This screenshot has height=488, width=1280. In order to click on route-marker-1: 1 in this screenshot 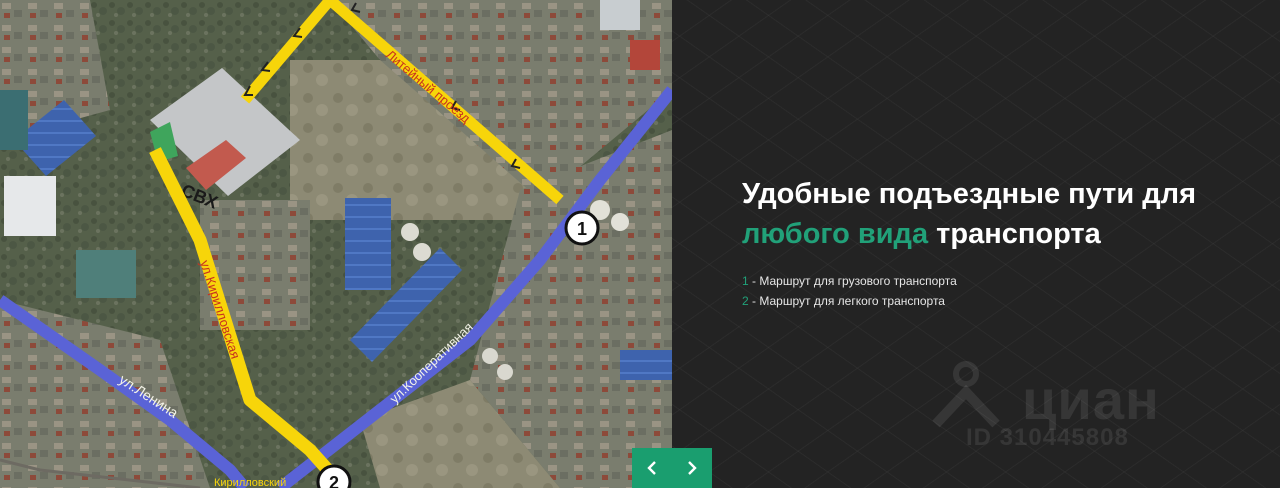, I will do `click(582, 228)`.